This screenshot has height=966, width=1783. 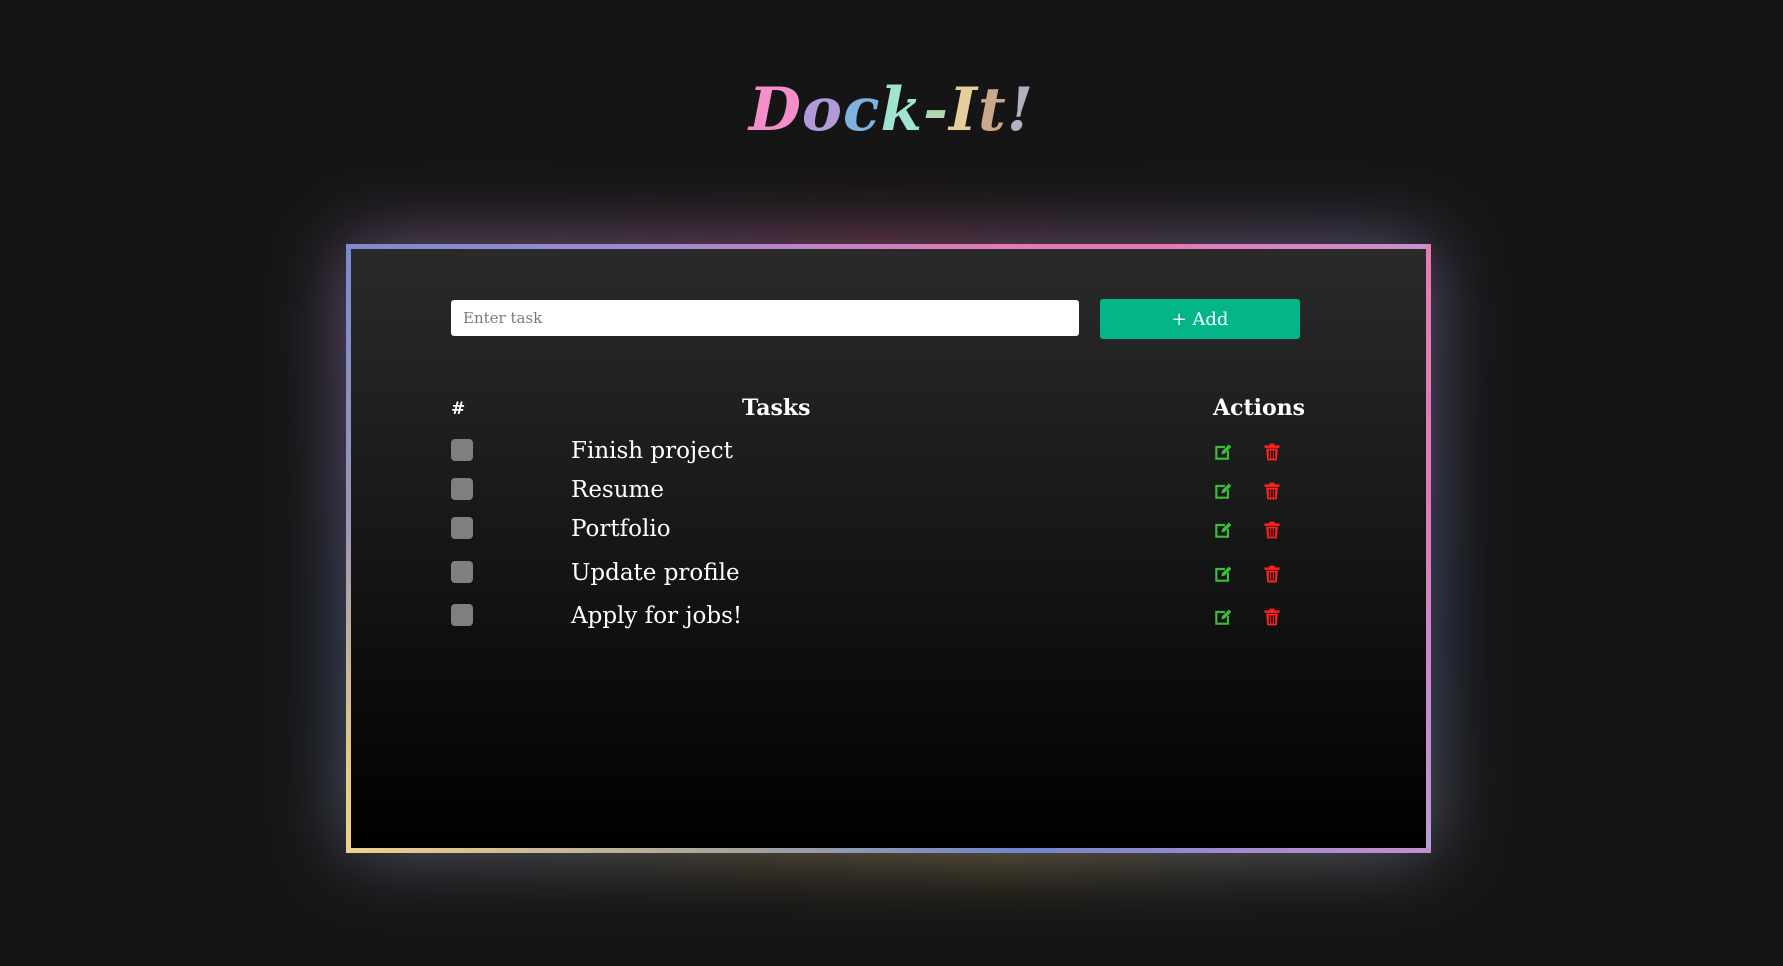 What do you see at coordinates (657, 616) in the screenshot?
I see `task-text: Apply for jobs!` at bounding box center [657, 616].